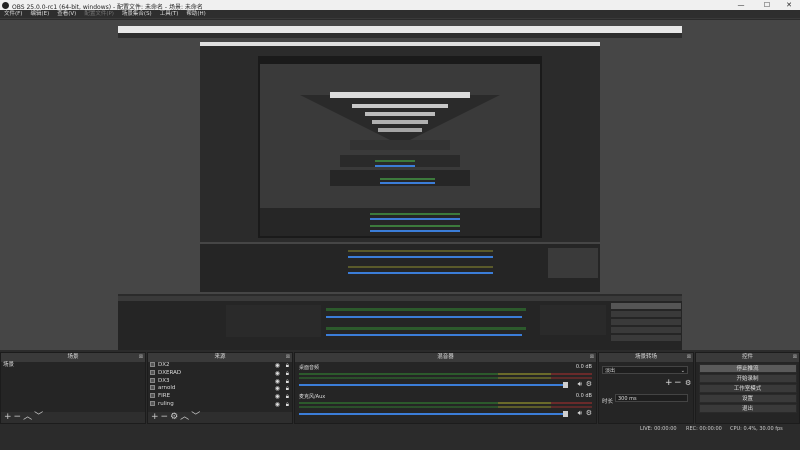  What do you see at coordinates (13, 14) in the screenshot?
I see `menu-item-0: 文件(F)` at bounding box center [13, 14].